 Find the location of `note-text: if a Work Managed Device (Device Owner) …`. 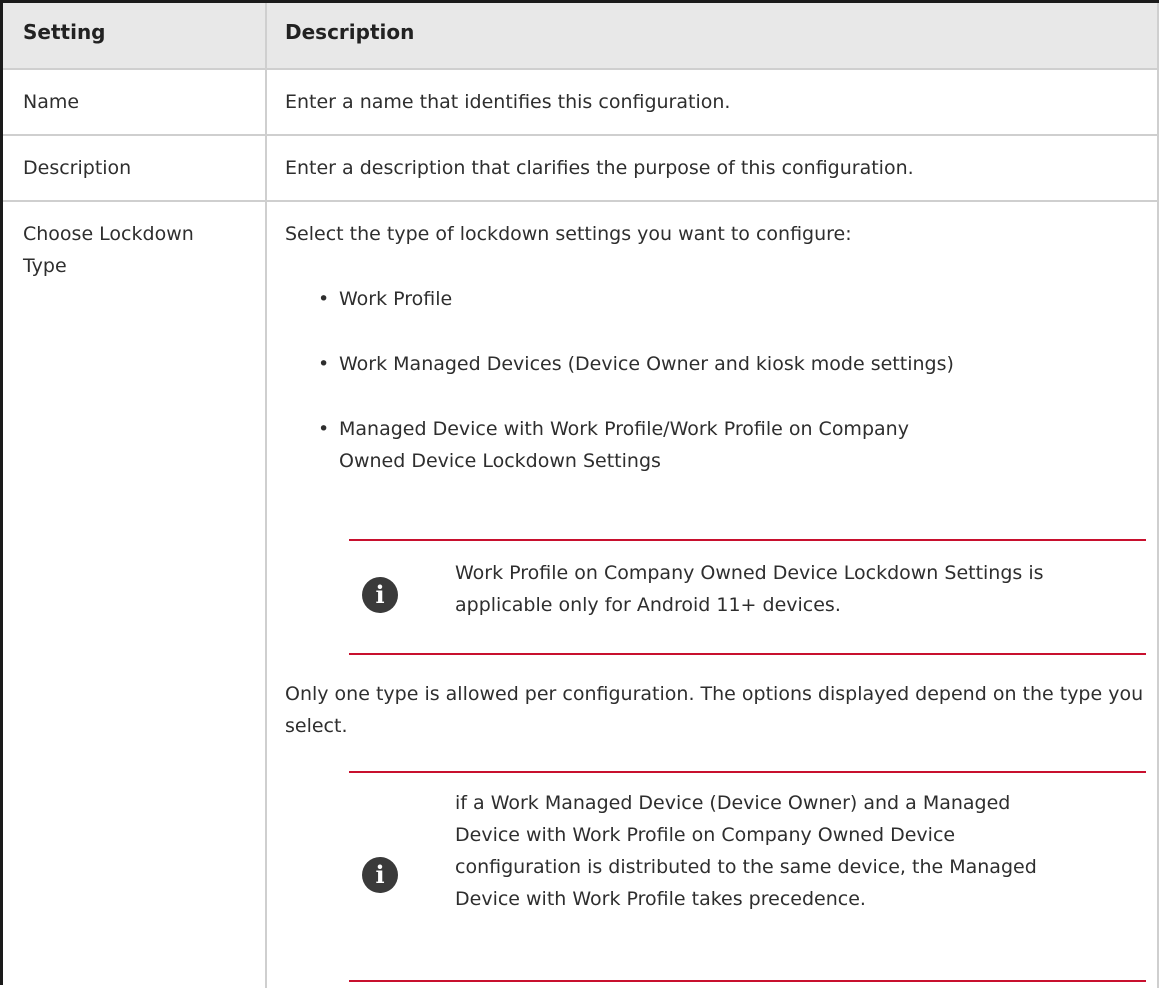

note-text: if a Work Managed Device (Device Owner) … is located at coordinates (746, 851).